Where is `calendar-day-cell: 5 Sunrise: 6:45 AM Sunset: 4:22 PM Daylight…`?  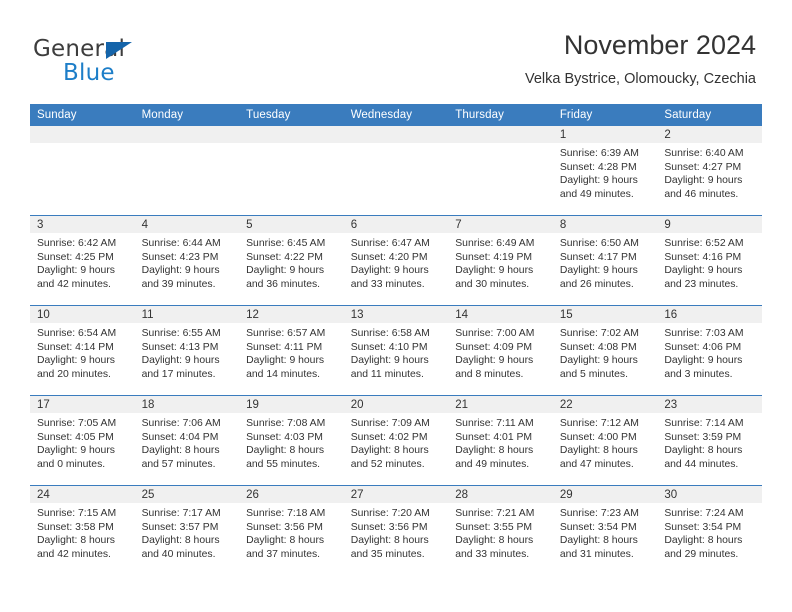
calendar-day-cell: 5 Sunrise: 6:45 AM Sunset: 4:22 PM Daylight… is located at coordinates (291, 260).